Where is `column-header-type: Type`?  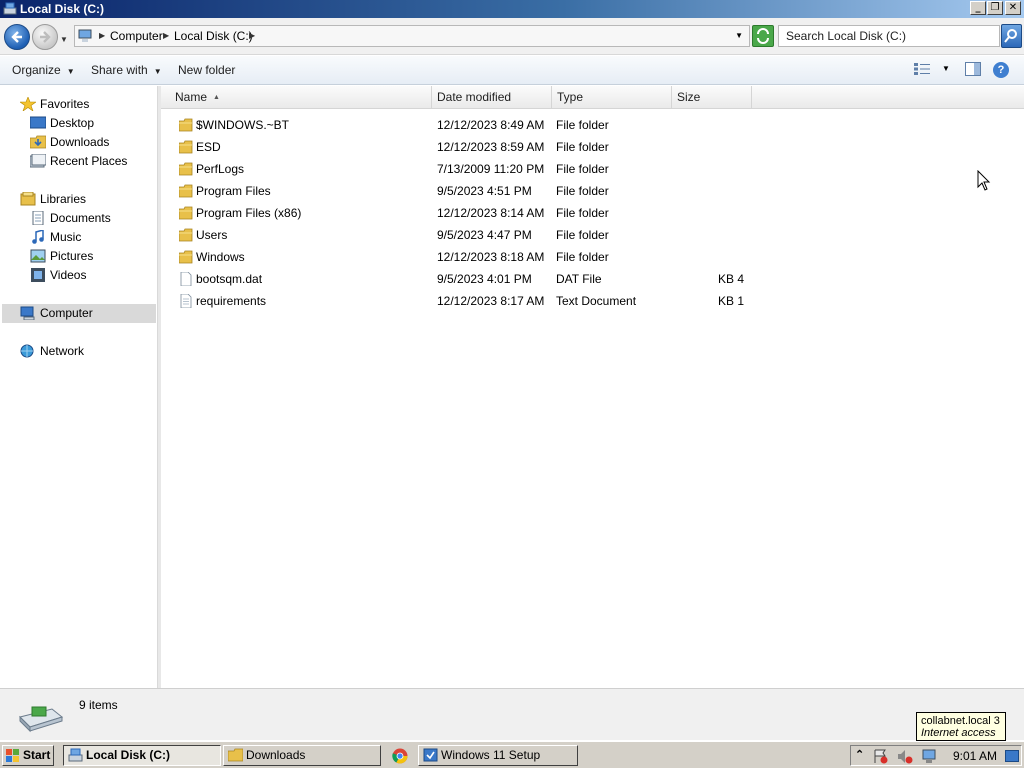 column-header-type: Type is located at coordinates (612, 97).